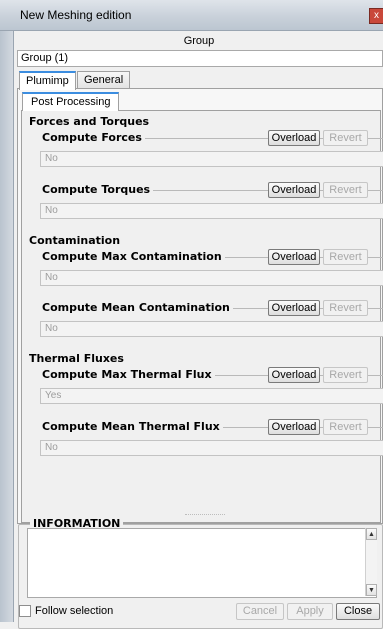  What do you see at coordinates (345, 308) in the screenshot?
I see `compute-mean-contamination-revert-button: Revert` at bounding box center [345, 308].